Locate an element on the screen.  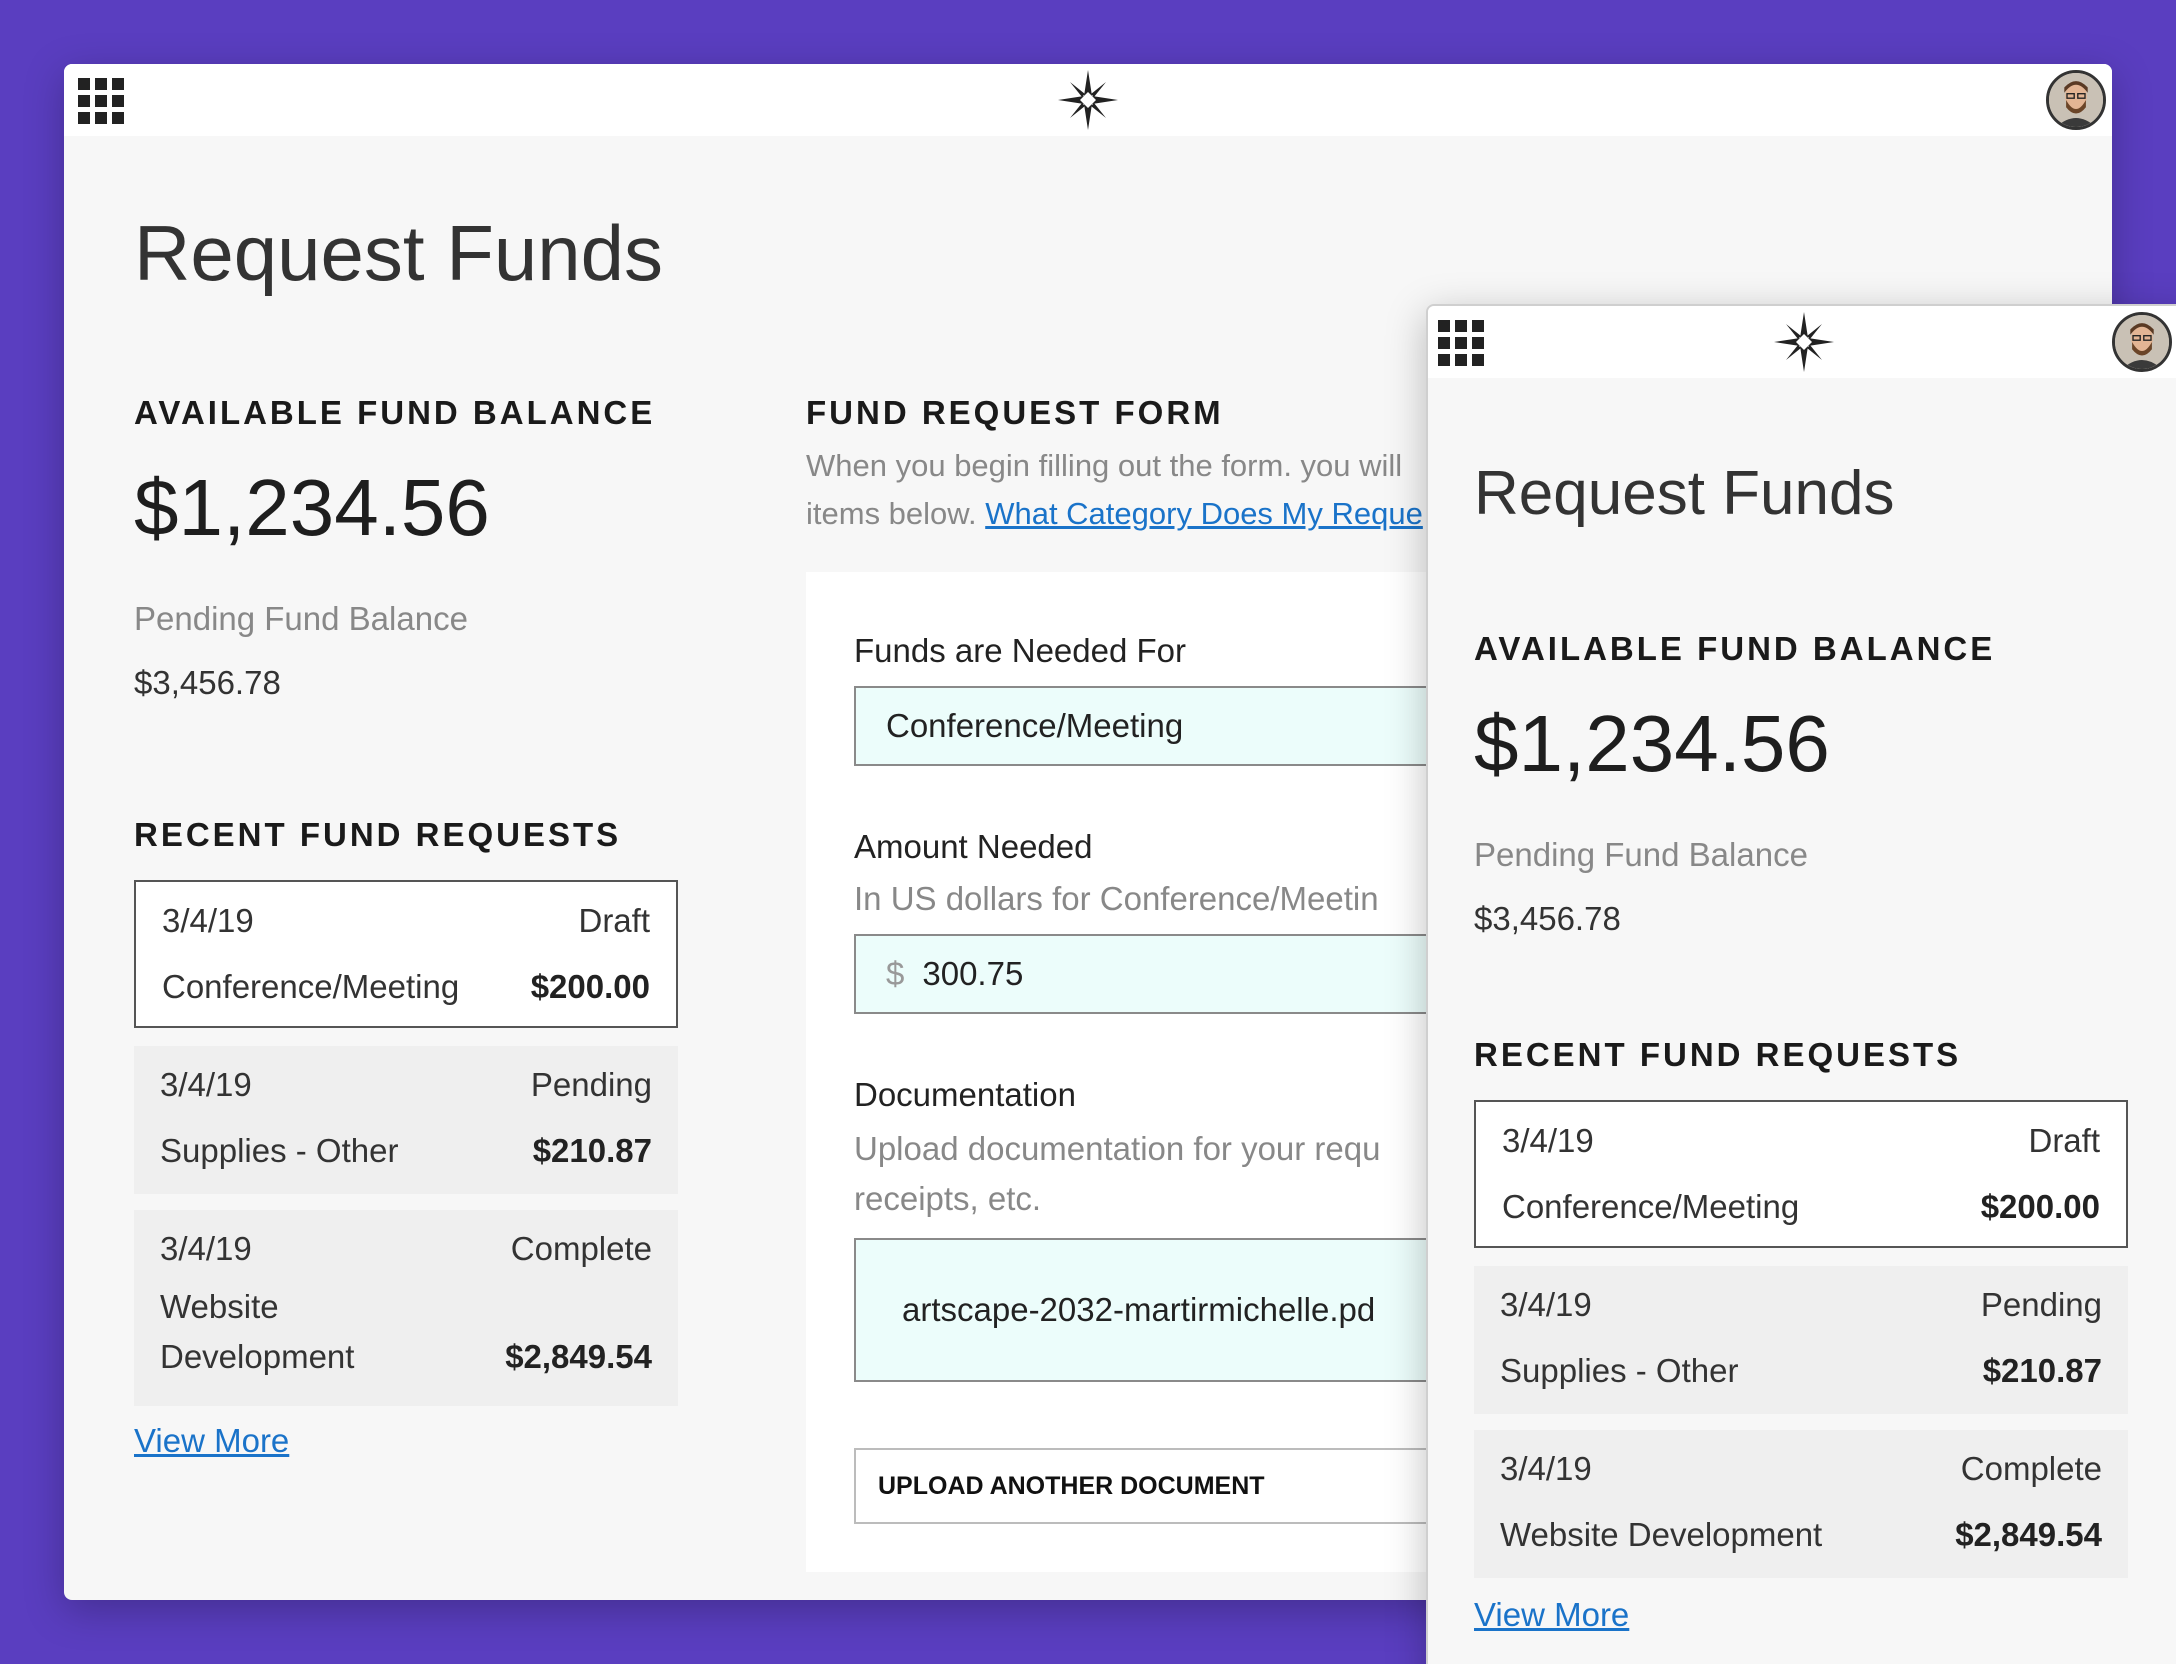
form-intro-text: items below. is located at coordinates (891, 513).